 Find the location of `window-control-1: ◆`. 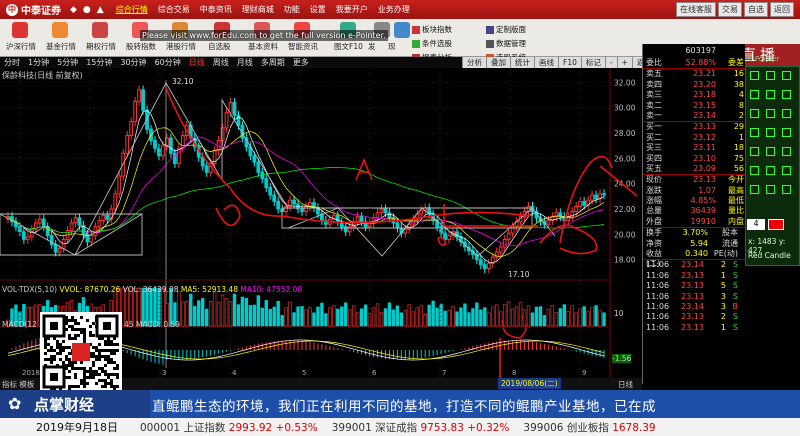

window-control-1: ◆ is located at coordinates (73, 10).